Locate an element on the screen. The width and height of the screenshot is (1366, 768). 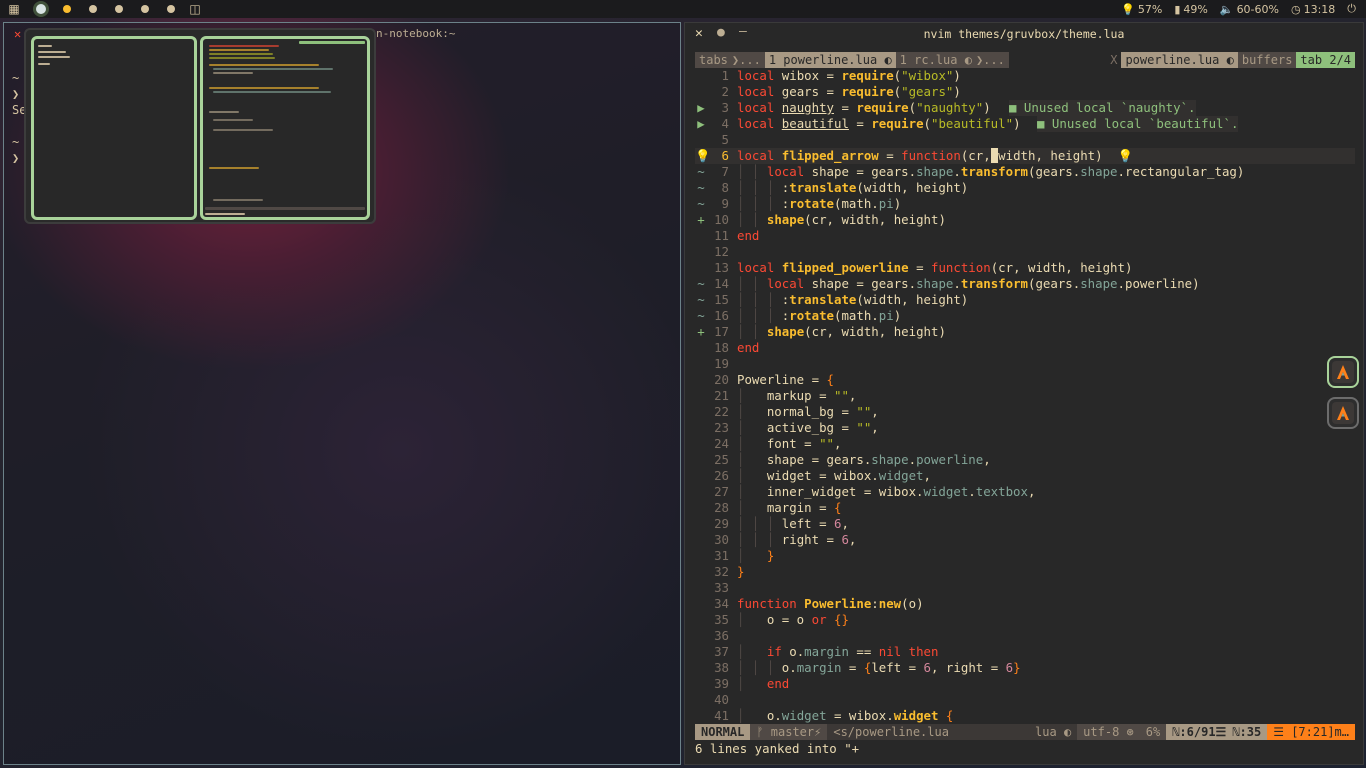
file-path: <s/powerline.lua is located at coordinates (891, 732).